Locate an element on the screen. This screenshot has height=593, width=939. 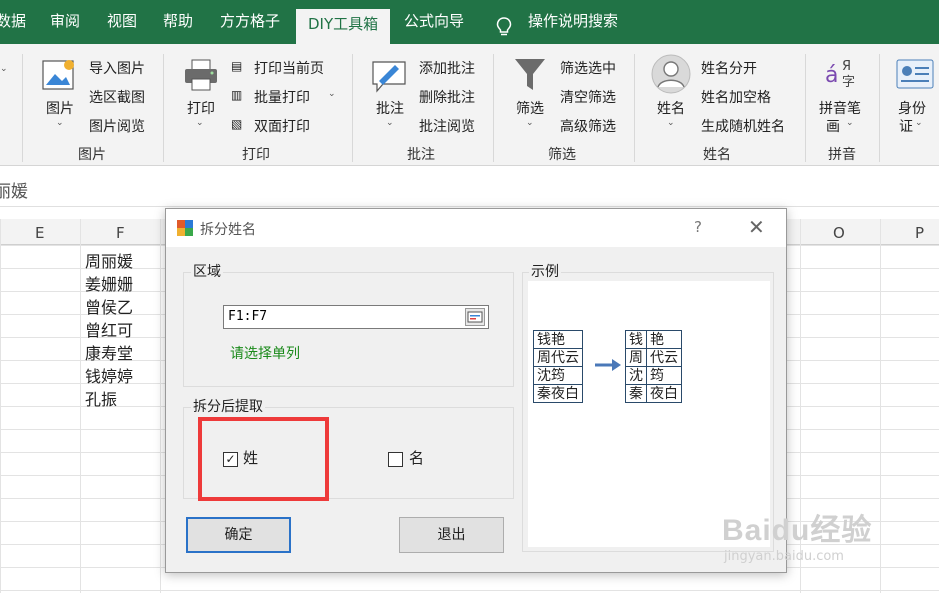
split-name-button: 姓名分开 is located at coordinates (729, 68).